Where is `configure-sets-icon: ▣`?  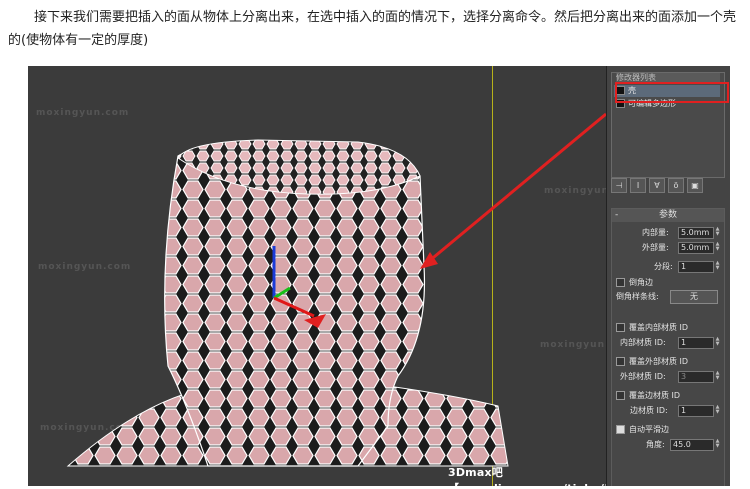
configure-sets-icon: ▣ is located at coordinates (695, 185).